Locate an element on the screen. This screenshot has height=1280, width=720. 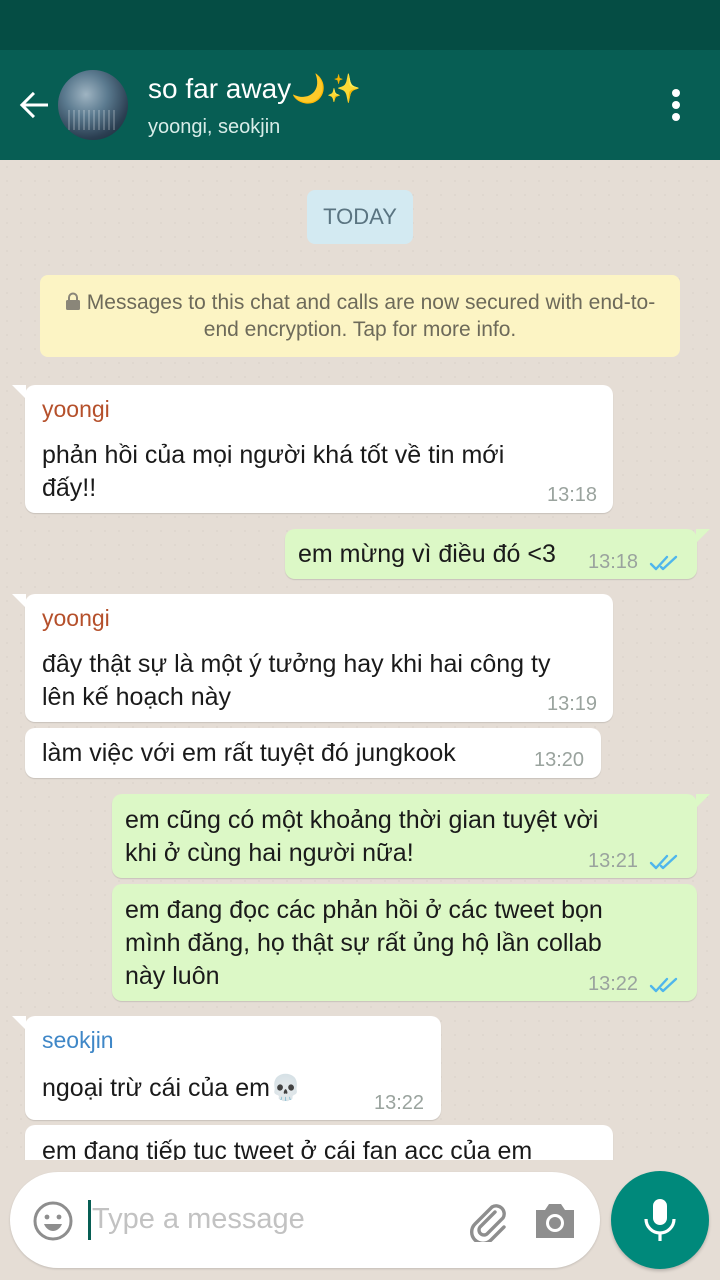
message-bubble-incoming: seokjin ngoại trừ cái của em💀 13:22 is located at coordinates (226, 1068).